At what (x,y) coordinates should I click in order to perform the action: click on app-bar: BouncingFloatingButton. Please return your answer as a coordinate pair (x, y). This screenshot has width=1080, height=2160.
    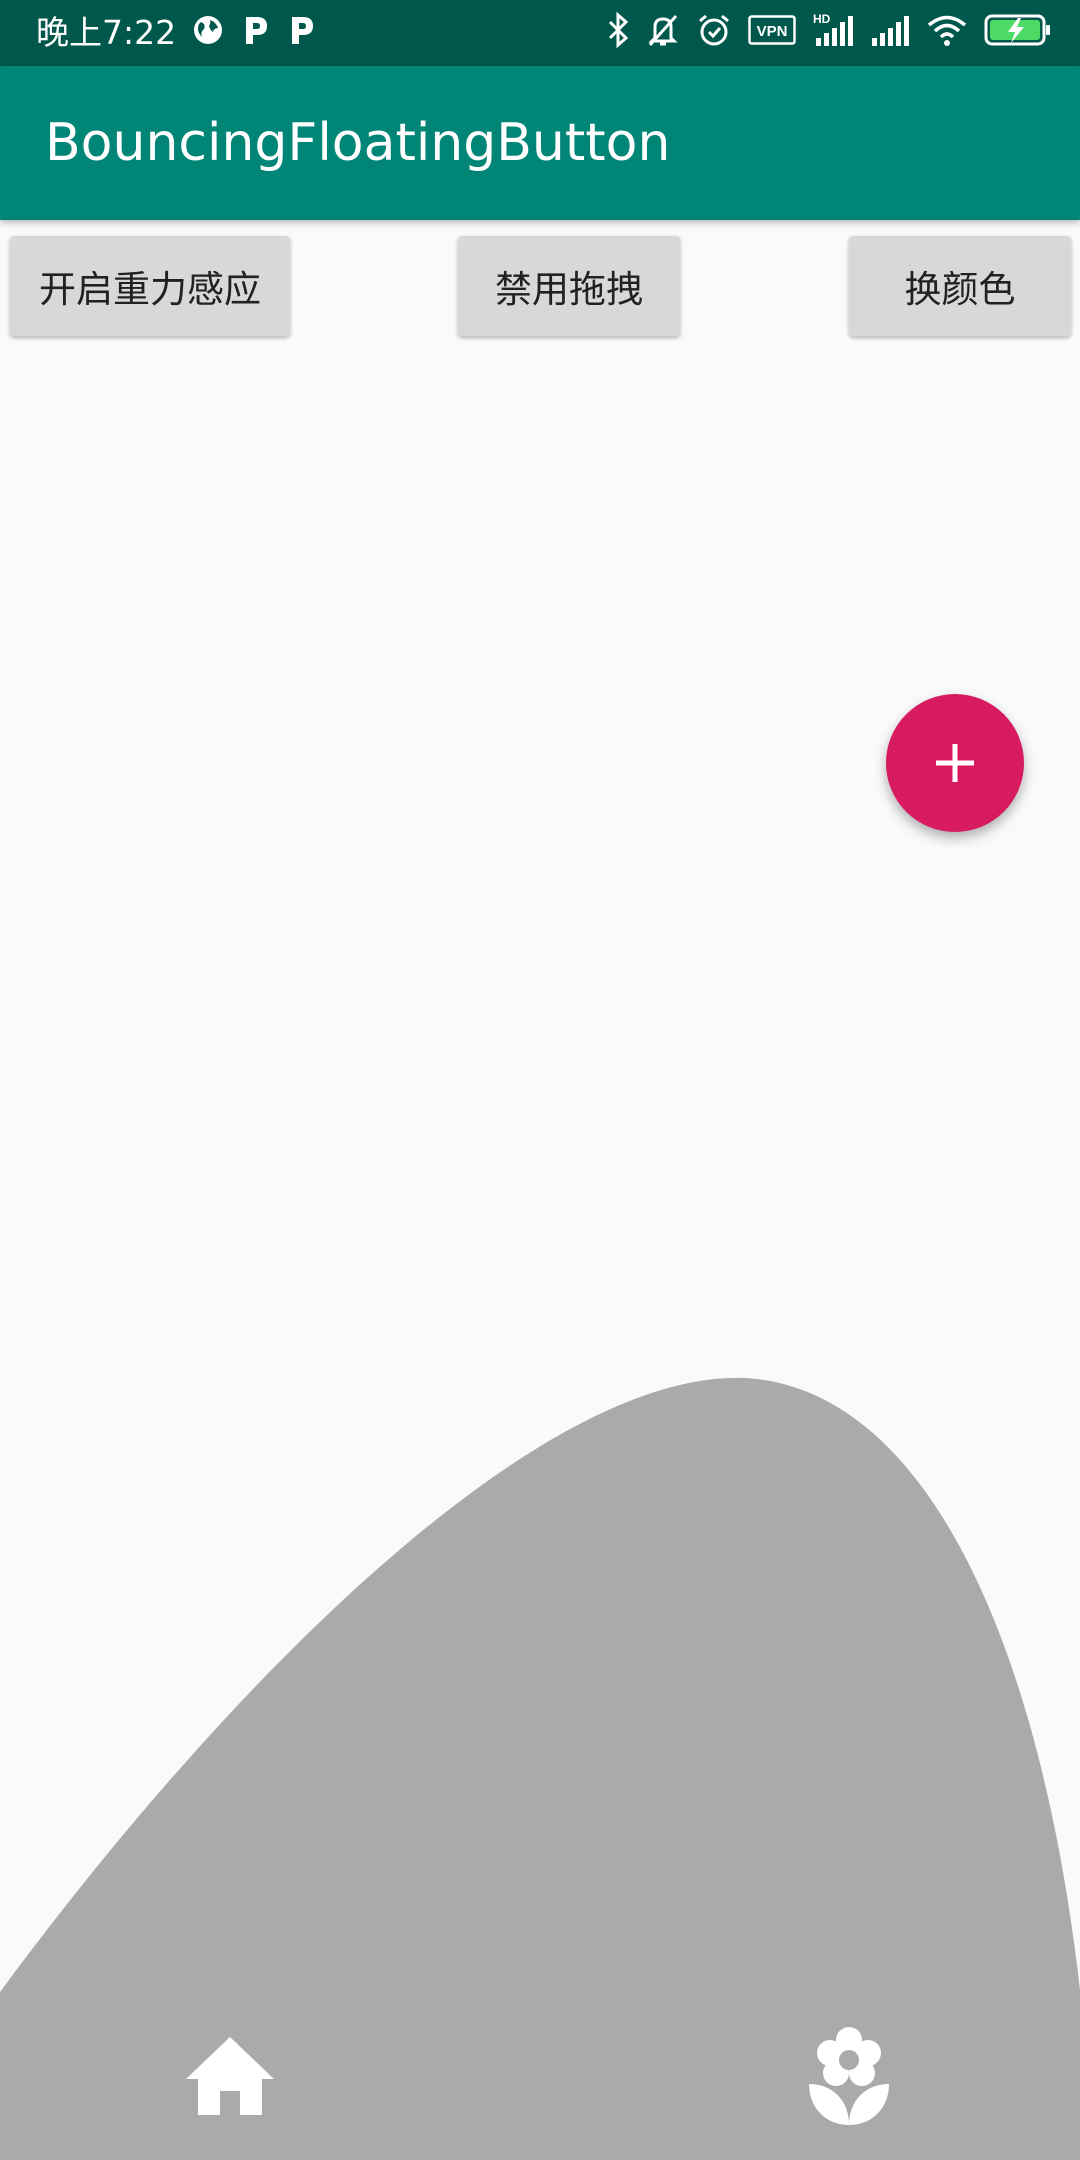
    Looking at the image, I should click on (540, 143).